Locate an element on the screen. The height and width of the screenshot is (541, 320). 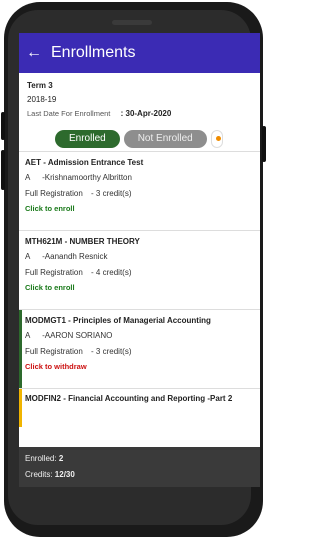
last-date-label: Last Date For Enrollment is located at coordinates (69, 113).